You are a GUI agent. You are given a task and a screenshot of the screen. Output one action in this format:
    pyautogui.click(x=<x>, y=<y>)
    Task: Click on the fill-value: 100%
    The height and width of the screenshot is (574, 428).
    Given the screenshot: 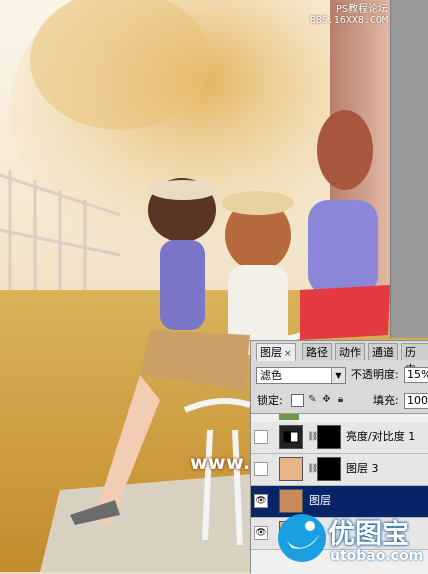 What is the action you would take?
    pyautogui.click(x=417, y=400)
    